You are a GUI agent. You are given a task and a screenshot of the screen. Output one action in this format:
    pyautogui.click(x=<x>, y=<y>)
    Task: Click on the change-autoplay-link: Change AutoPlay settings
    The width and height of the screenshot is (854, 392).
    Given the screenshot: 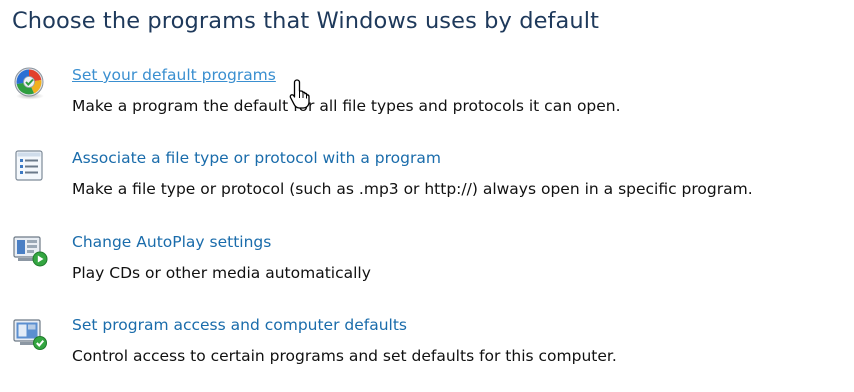 What is the action you would take?
    pyautogui.click(x=171, y=242)
    